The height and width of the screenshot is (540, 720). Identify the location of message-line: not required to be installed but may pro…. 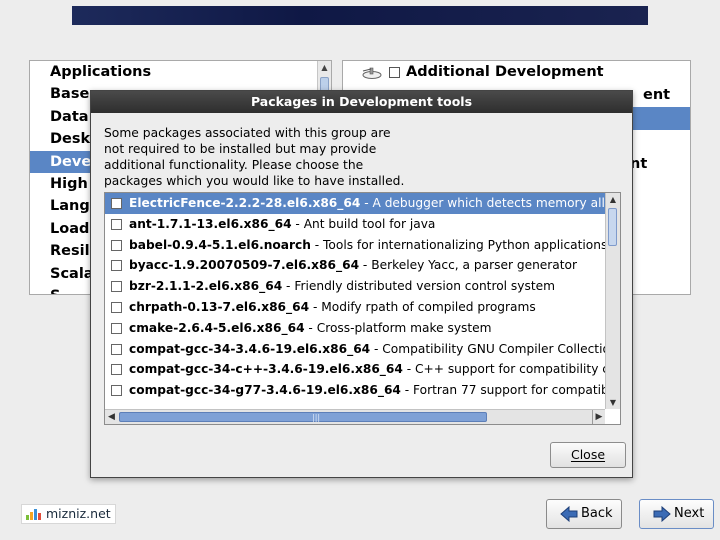
(240, 149).